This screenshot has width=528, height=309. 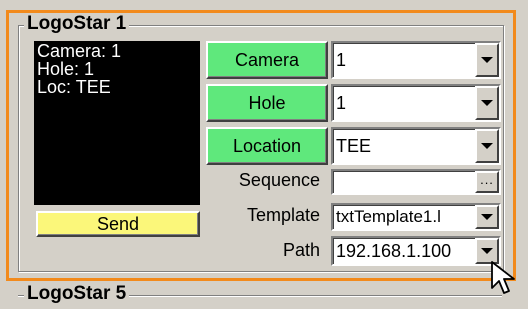 I want to click on location-button: Location, so click(x=267, y=146).